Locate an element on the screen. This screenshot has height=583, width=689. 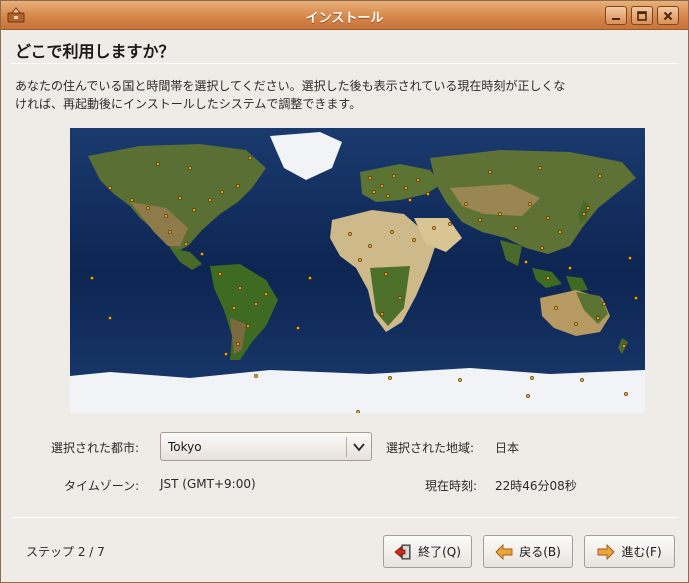
timezone-value: JST (GMT+9:00) is located at coordinates (208, 484).